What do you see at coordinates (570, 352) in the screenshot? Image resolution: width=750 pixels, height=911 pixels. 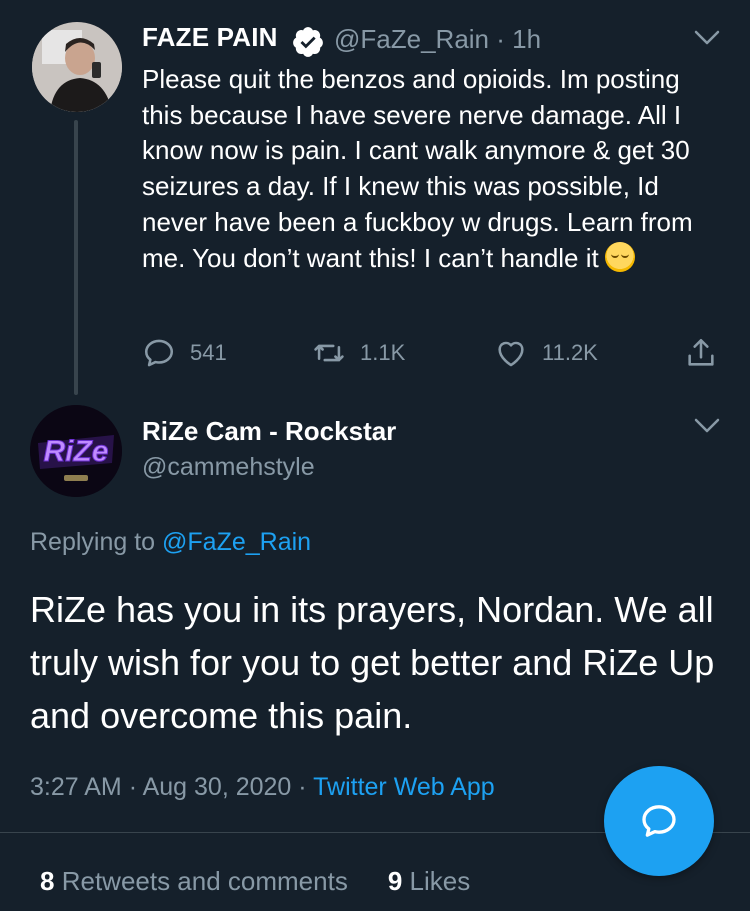 I see `like-count: 11.2K` at bounding box center [570, 352].